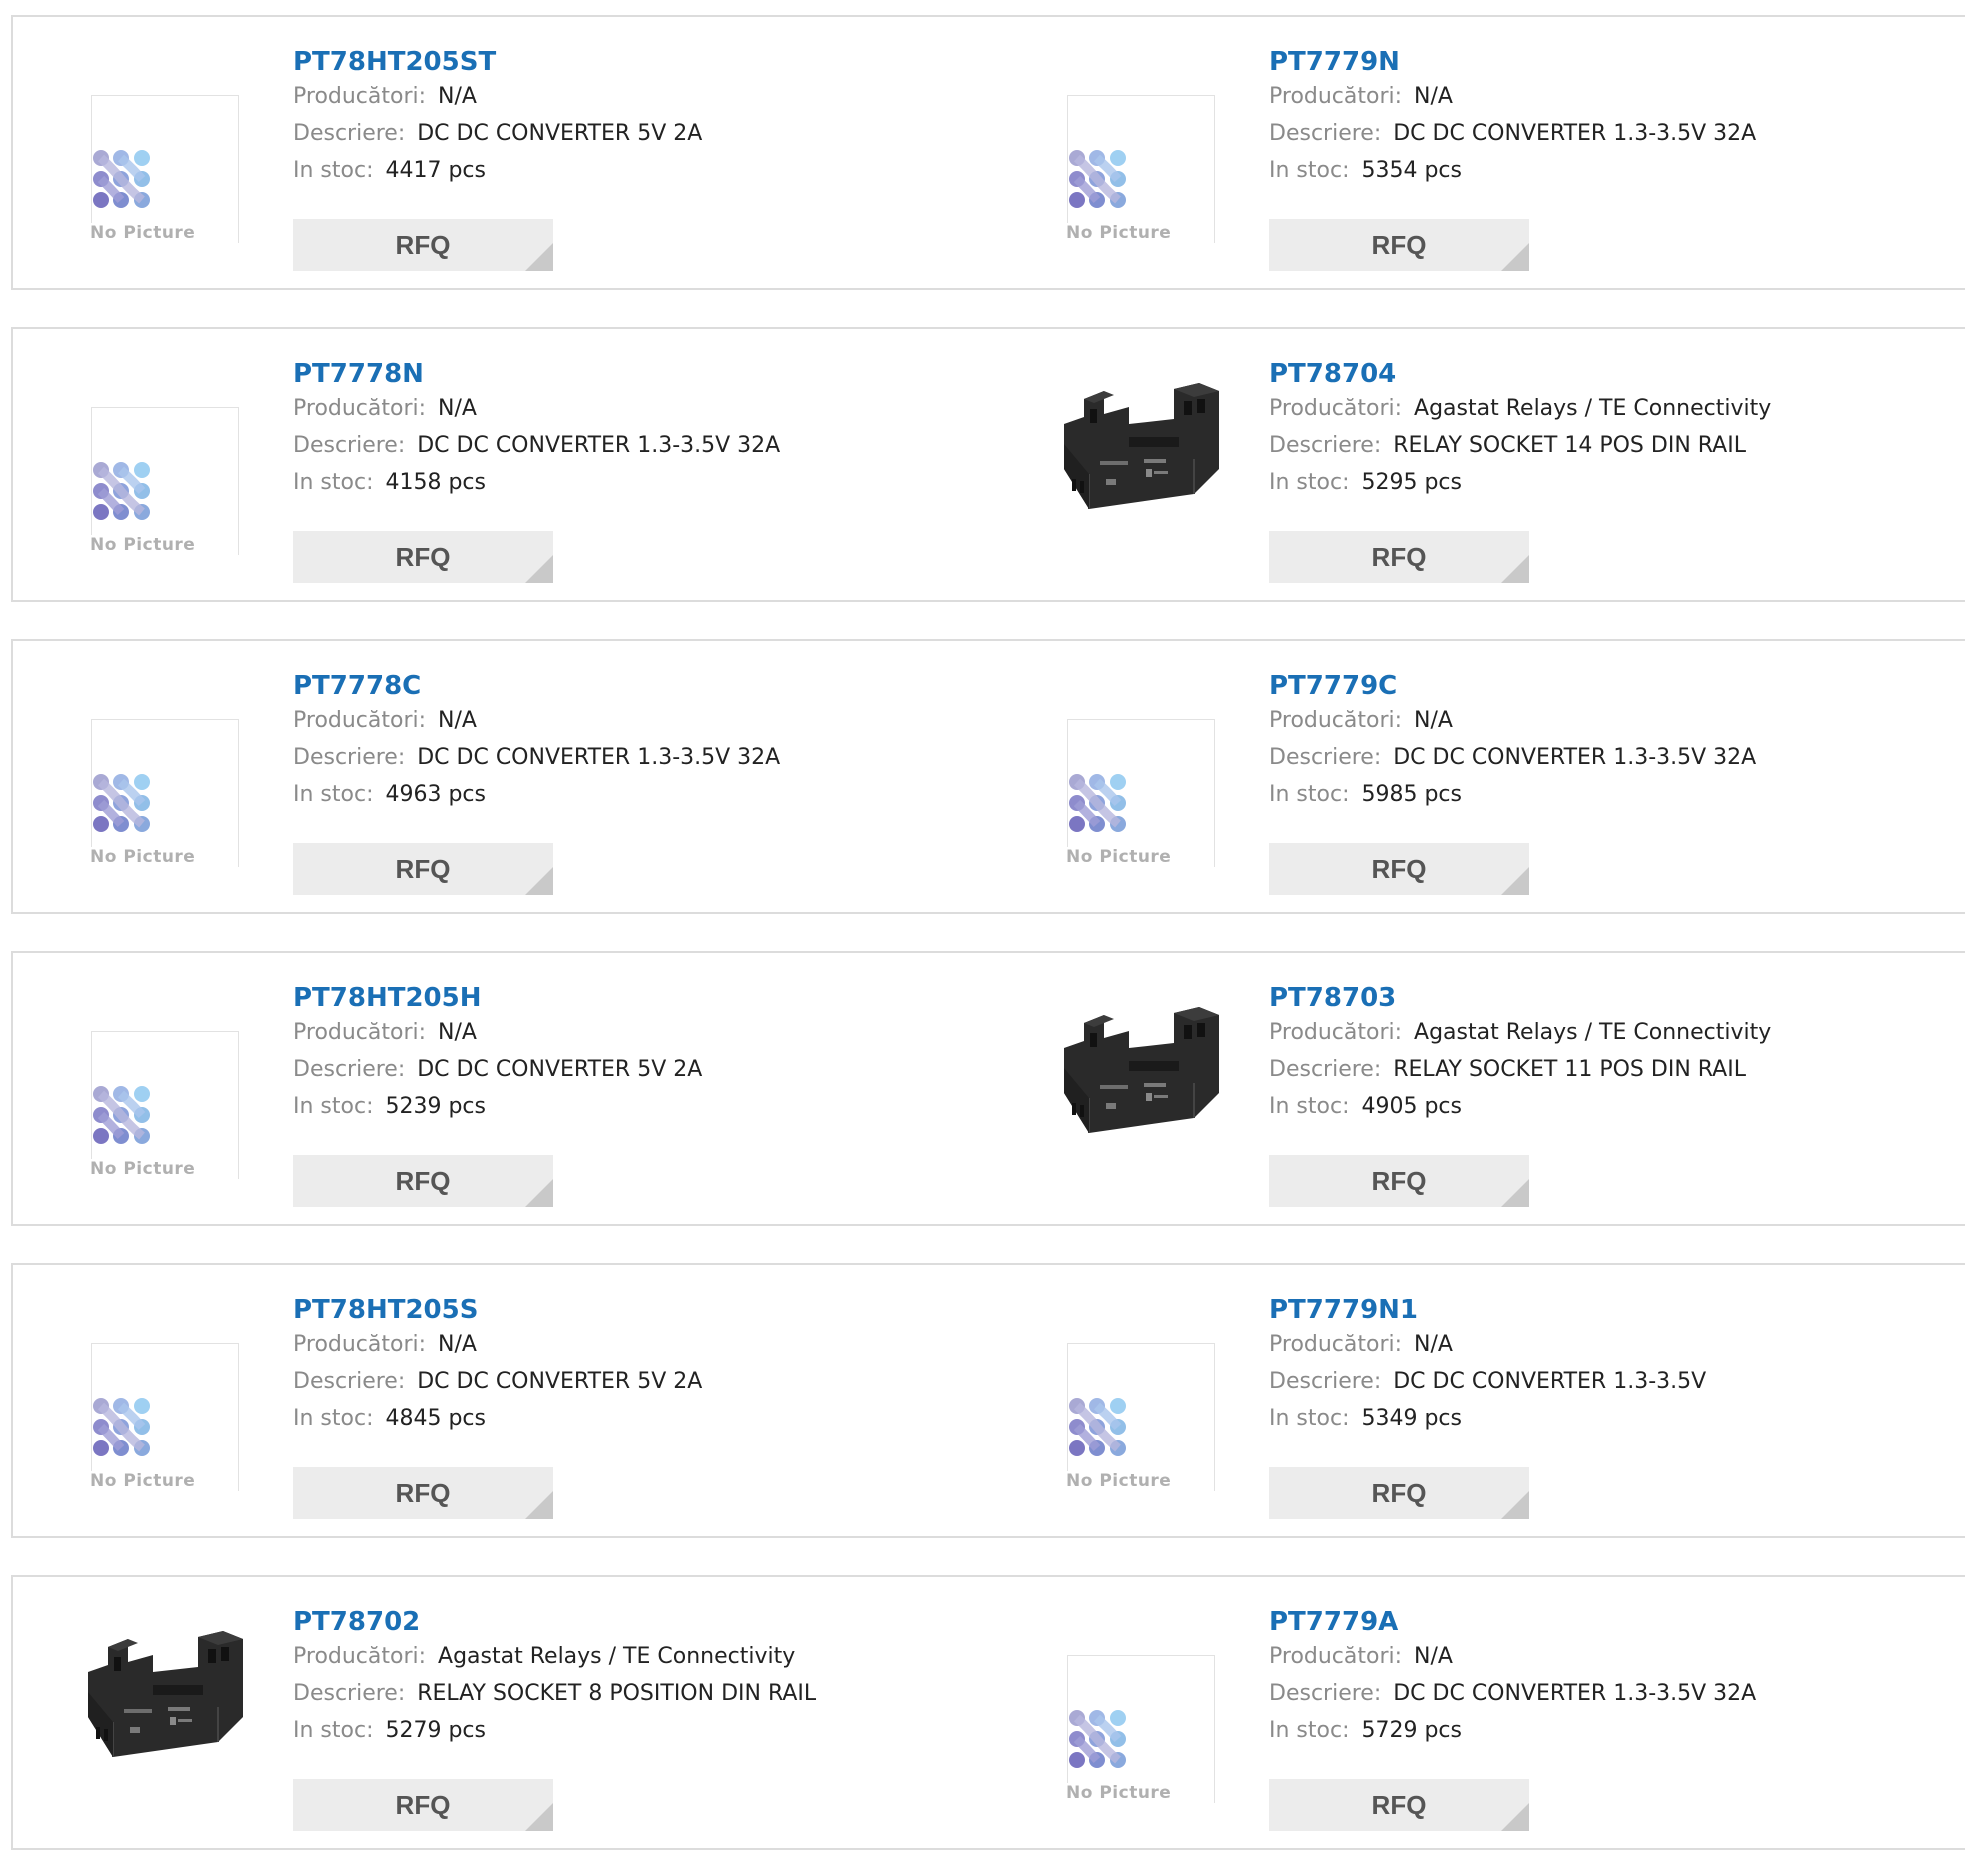 This screenshot has height=1850, width=1965. I want to click on stock-value: 4417 pcs, so click(435, 171).